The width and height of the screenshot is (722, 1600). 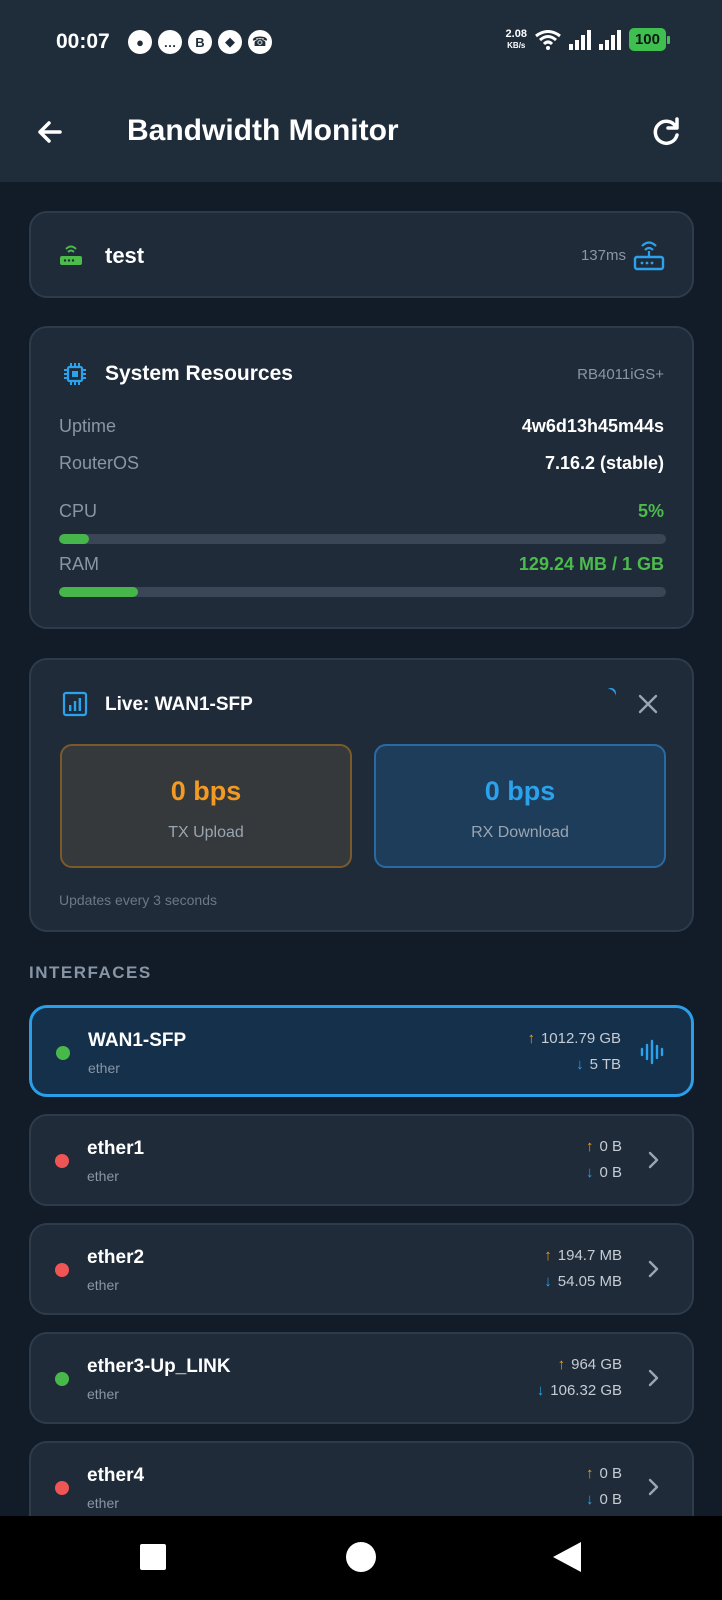 What do you see at coordinates (591, 564) in the screenshot?
I see `ram-value: 129.24 MB / 1 GB` at bounding box center [591, 564].